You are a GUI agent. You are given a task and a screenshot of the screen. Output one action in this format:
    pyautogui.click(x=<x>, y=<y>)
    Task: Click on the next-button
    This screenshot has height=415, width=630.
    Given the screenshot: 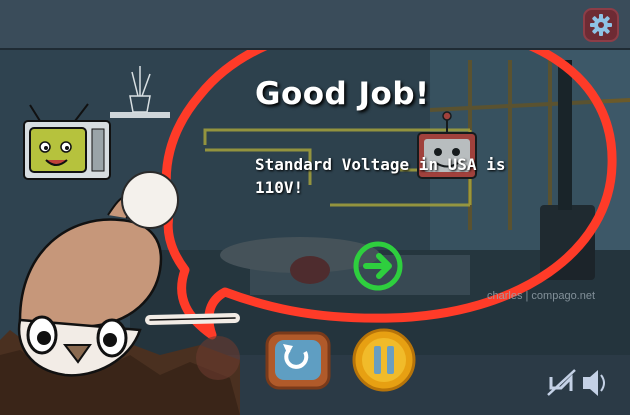 What is the action you would take?
    pyautogui.click(x=378, y=266)
    